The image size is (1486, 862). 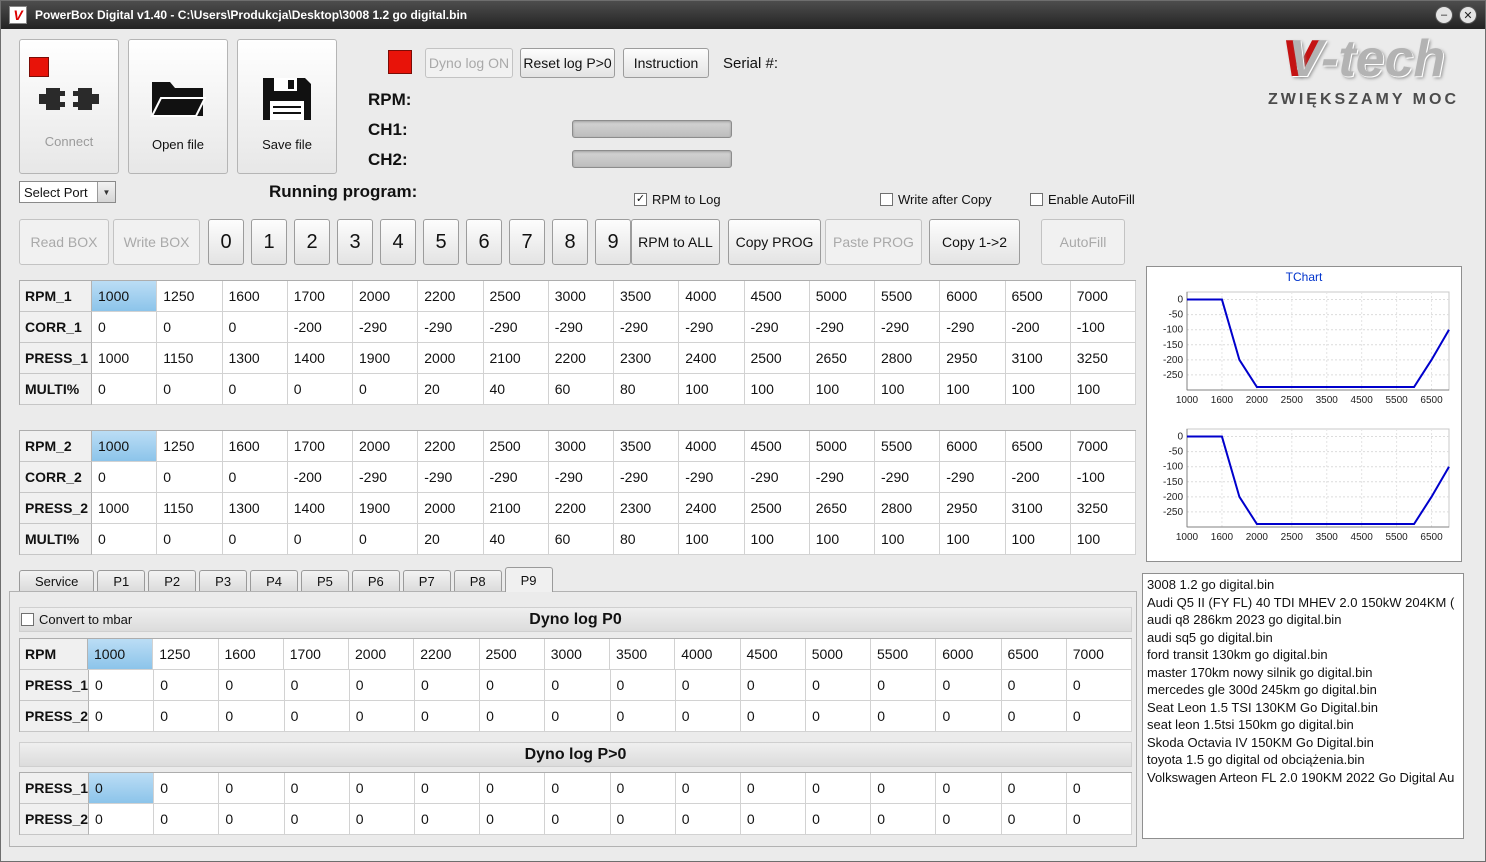 What do you see at coordinates (516, 539) in the screenshot?
I see `table-cell: 40` at bounding box center [516, 539].